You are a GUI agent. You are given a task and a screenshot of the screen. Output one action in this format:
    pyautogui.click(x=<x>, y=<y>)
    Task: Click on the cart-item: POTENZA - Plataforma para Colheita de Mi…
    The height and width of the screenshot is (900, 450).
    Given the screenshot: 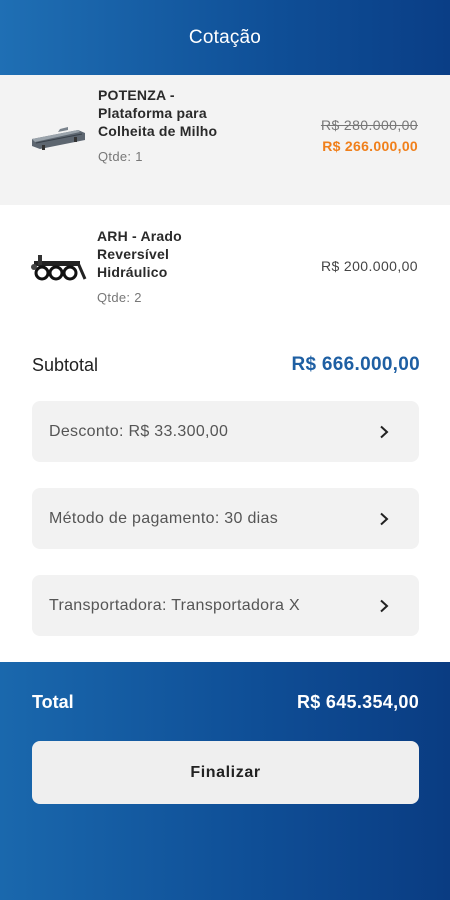 What is the action you would take?
    pyautogui.click(x=225, y=140)
    